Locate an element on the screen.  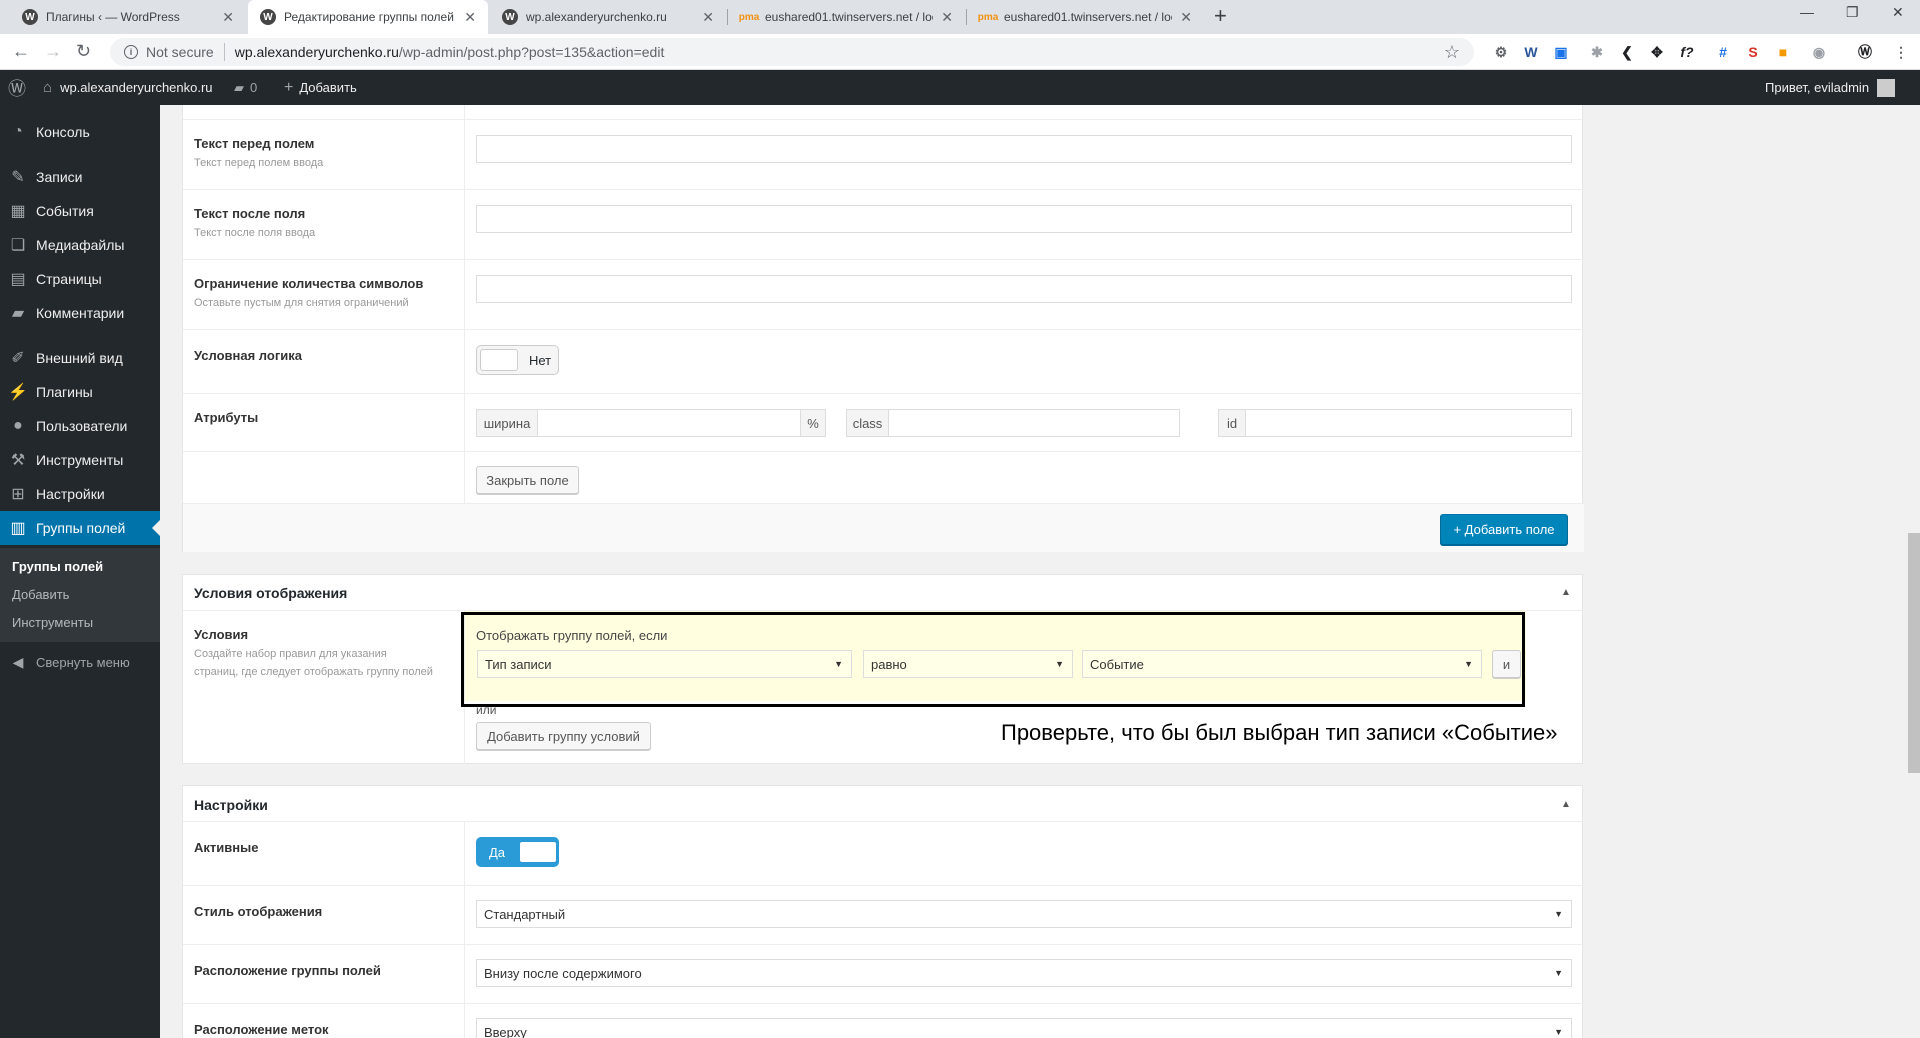
site-name-link: ⌂ wp.alexanderyurchenko.ru is located at coordinates (128, 87).